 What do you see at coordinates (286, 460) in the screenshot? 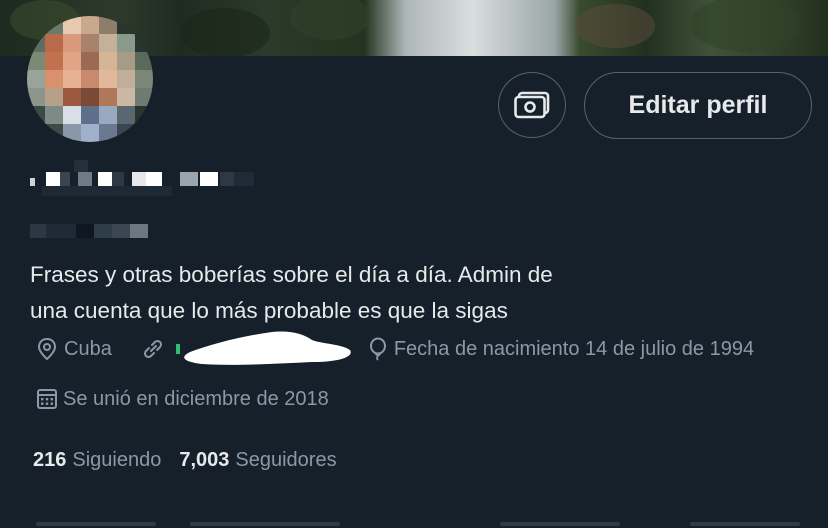
I see `followers-label: Seguidores` at bounding box center [286, 460].